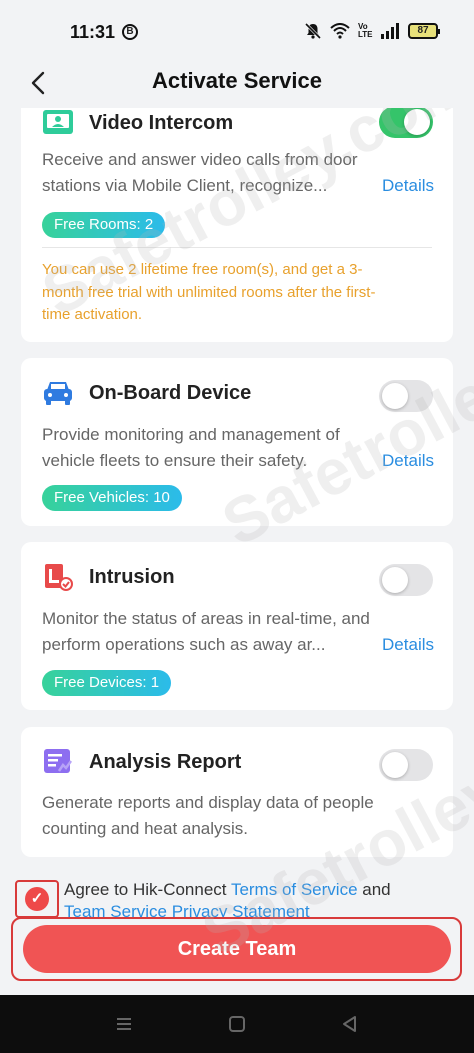  I want to click on intrusion-toggle, so click(406, 580).